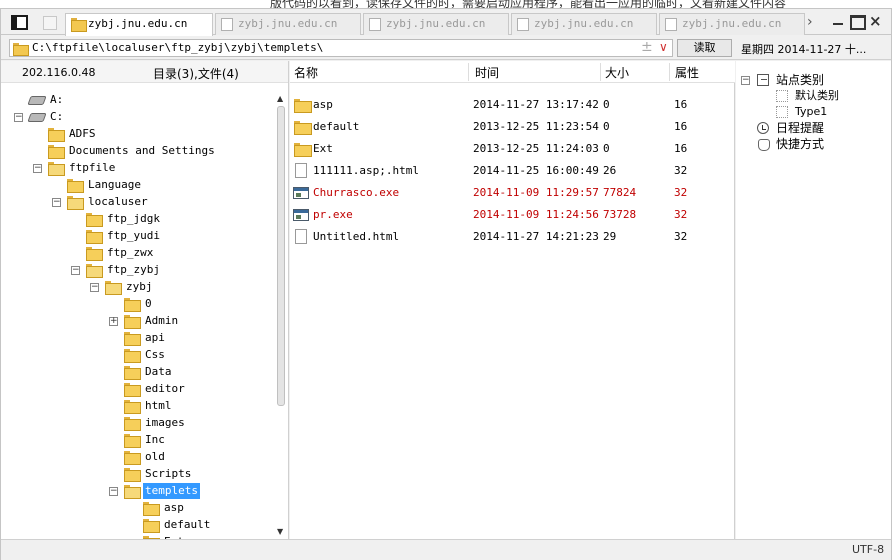 The width and height of the screenshot is (895, 560). I want to click on tree-node: api, so click(136, 338).